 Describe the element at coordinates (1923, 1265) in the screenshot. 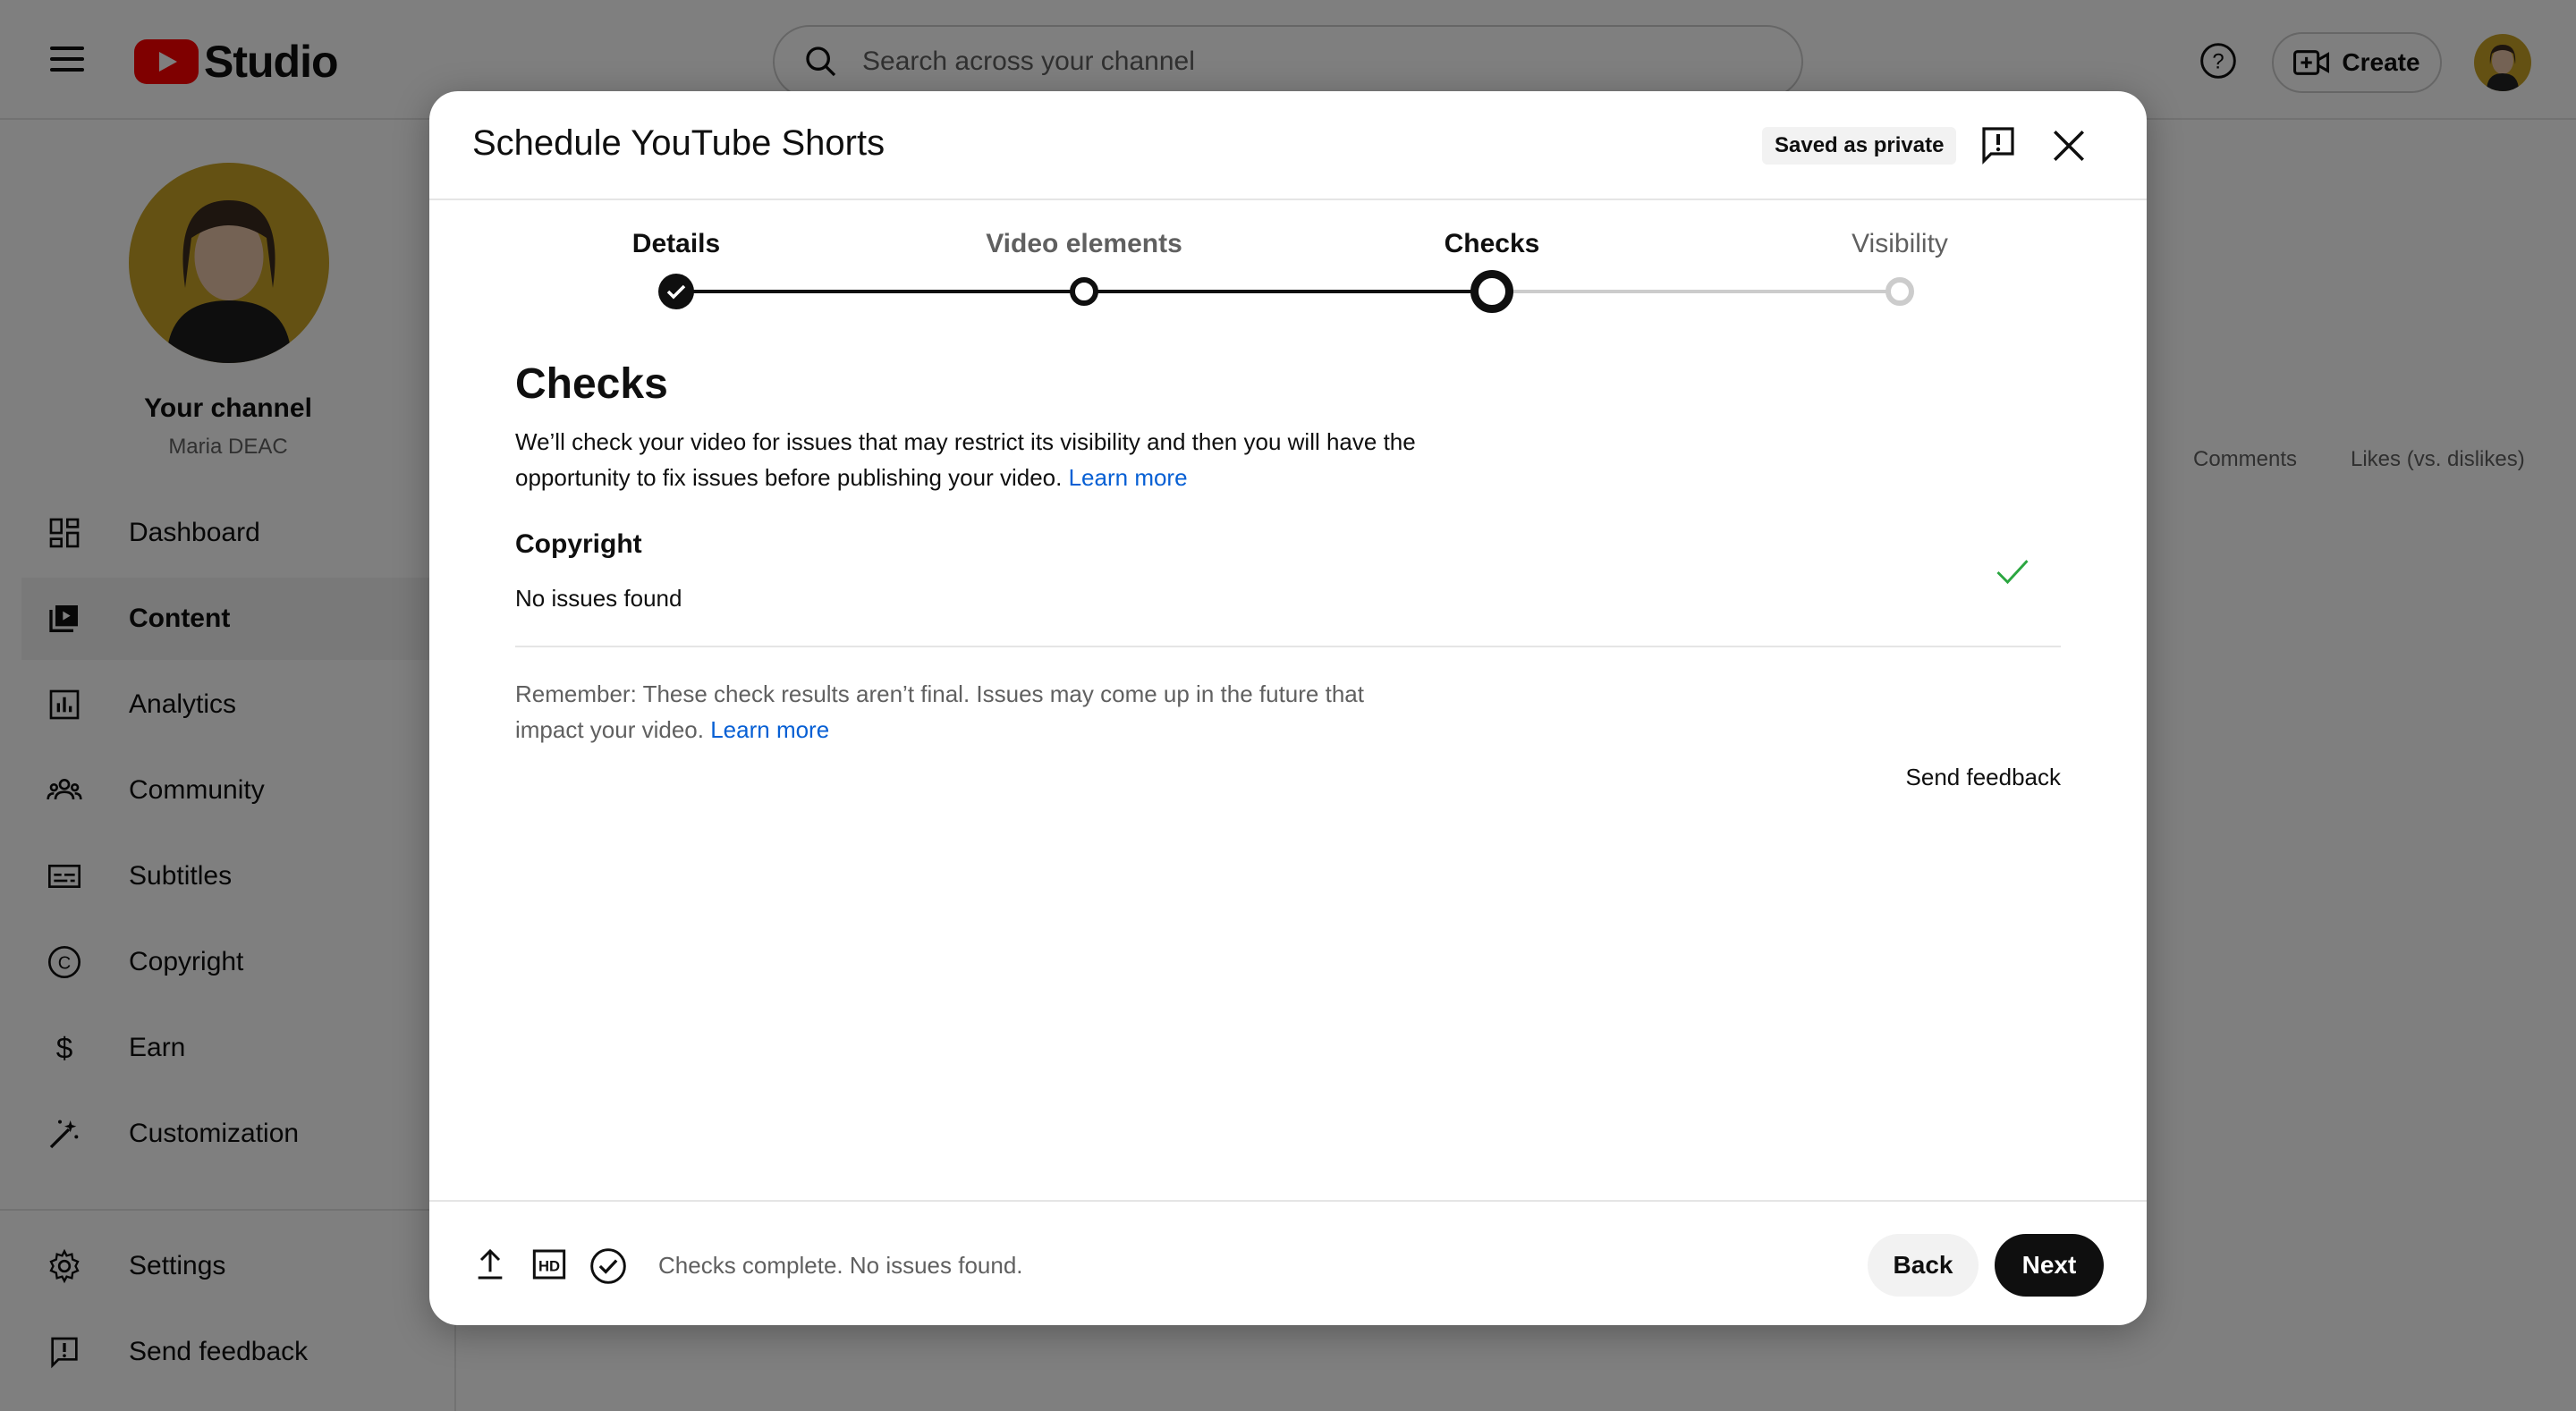

I see `back-button: Back` at that location.